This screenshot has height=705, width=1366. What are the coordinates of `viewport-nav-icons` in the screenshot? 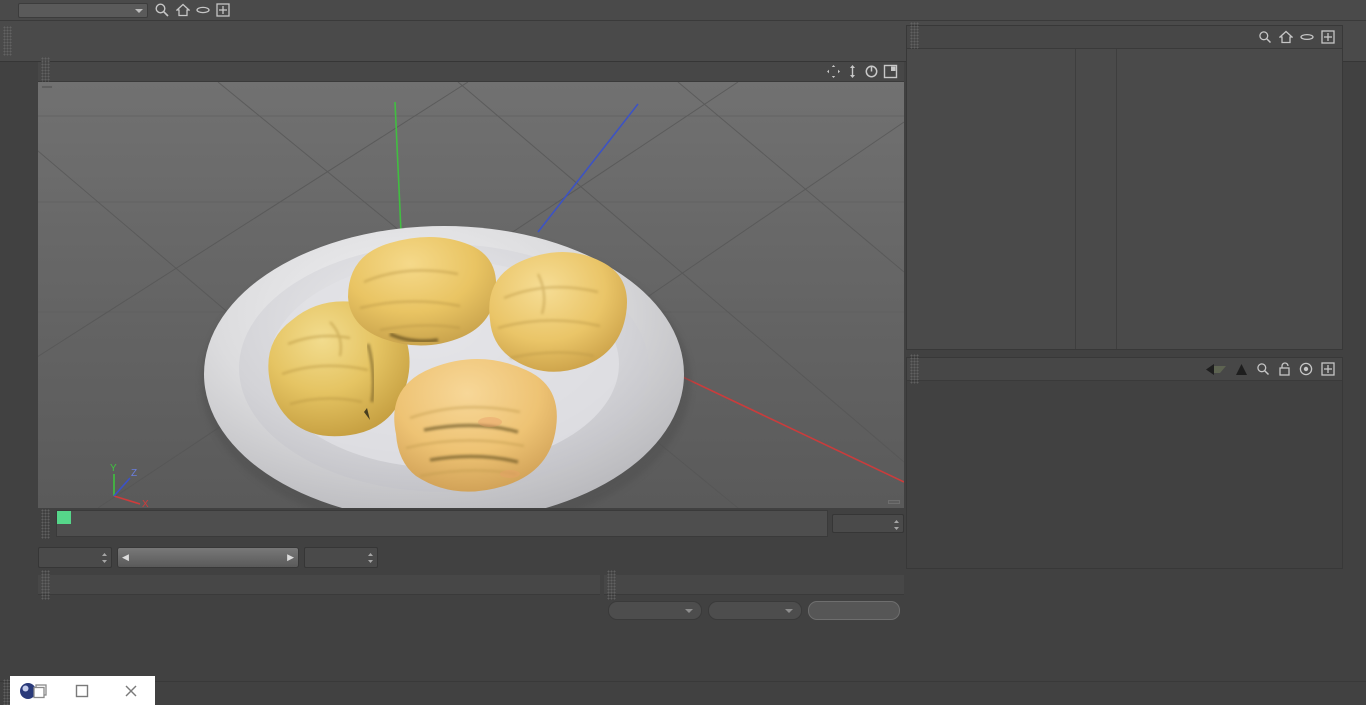 It's located at (865, 71).